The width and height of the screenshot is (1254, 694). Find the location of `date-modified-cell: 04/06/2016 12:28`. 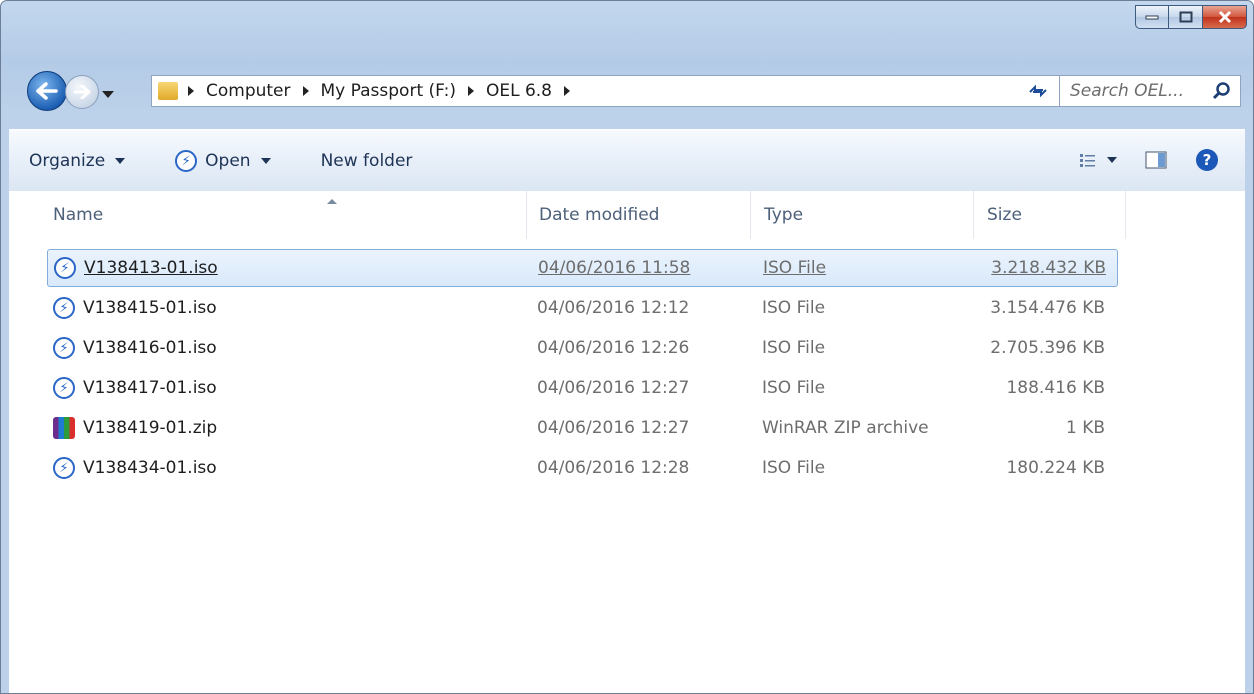

date-modified-cell: 04/06/2016 12:28 is located at coordinates (613, 468).